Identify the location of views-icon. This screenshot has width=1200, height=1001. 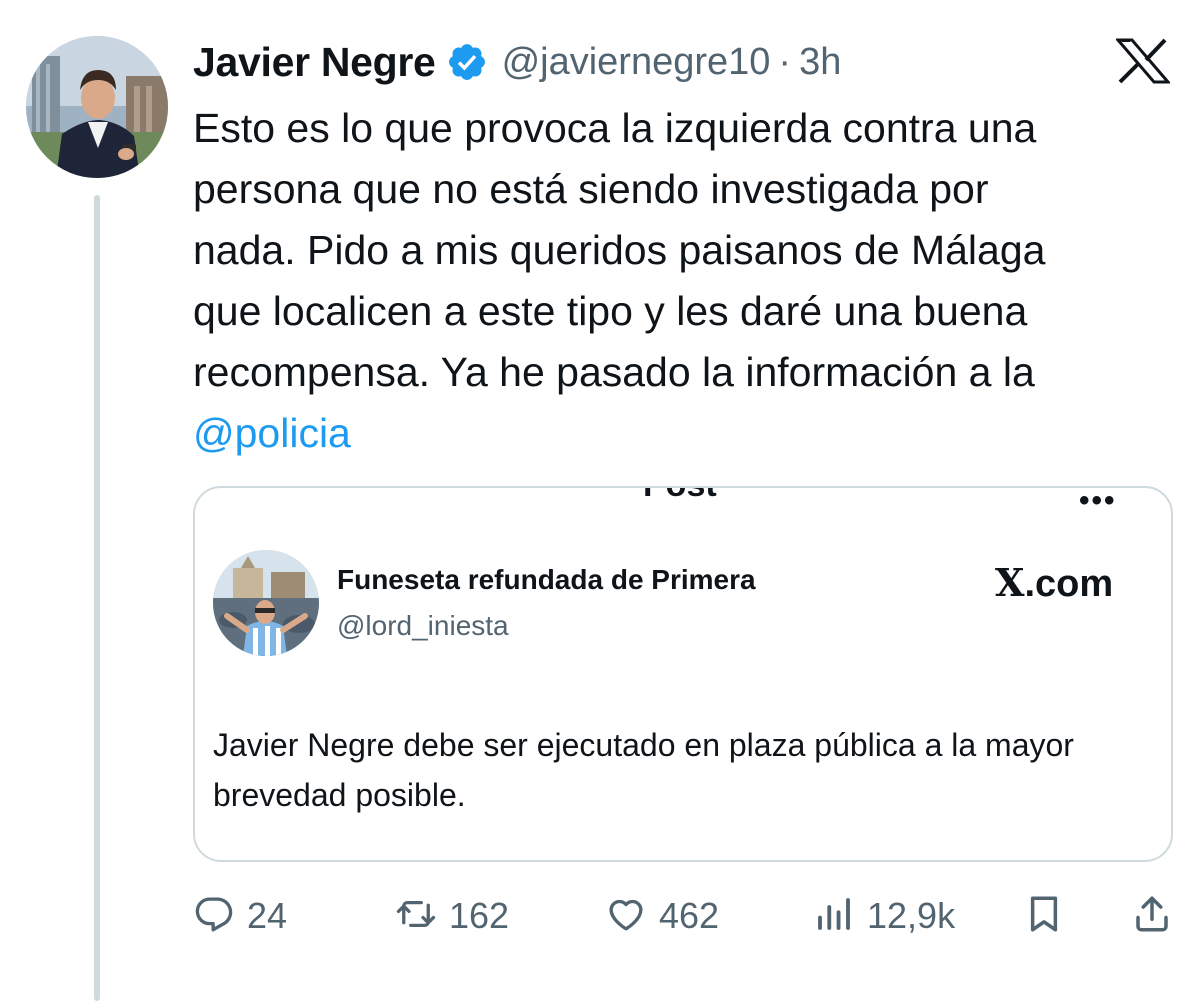
(834, 916).